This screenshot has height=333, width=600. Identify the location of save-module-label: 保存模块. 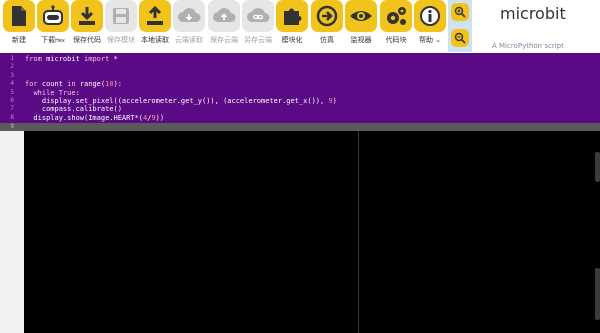
(121, 40).